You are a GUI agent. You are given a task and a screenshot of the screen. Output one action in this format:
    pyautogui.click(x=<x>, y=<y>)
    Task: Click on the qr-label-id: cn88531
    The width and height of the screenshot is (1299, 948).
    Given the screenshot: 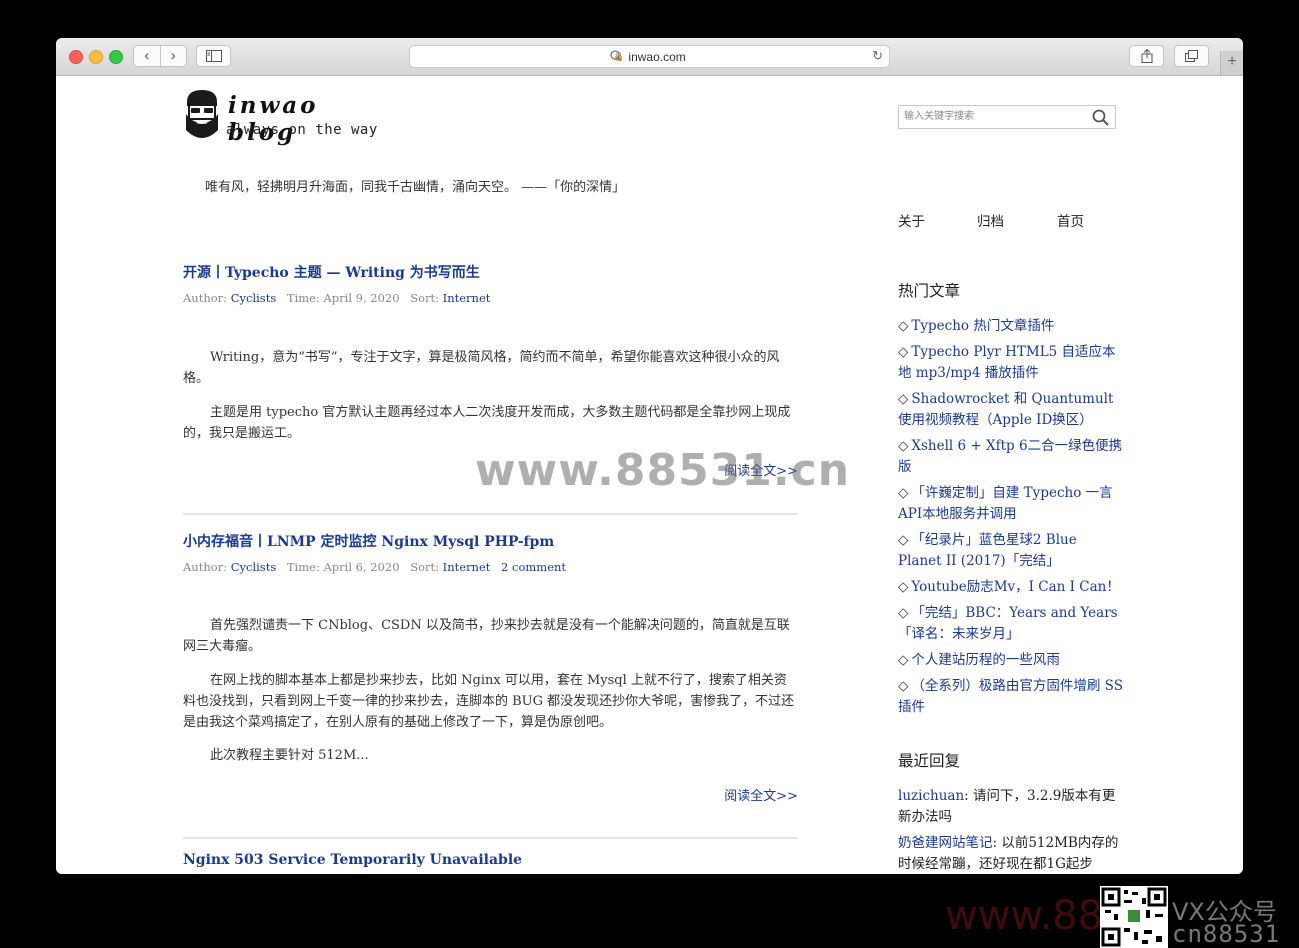 What is the action you would take?
    pyautogui.click(x=1226, y=934)
    